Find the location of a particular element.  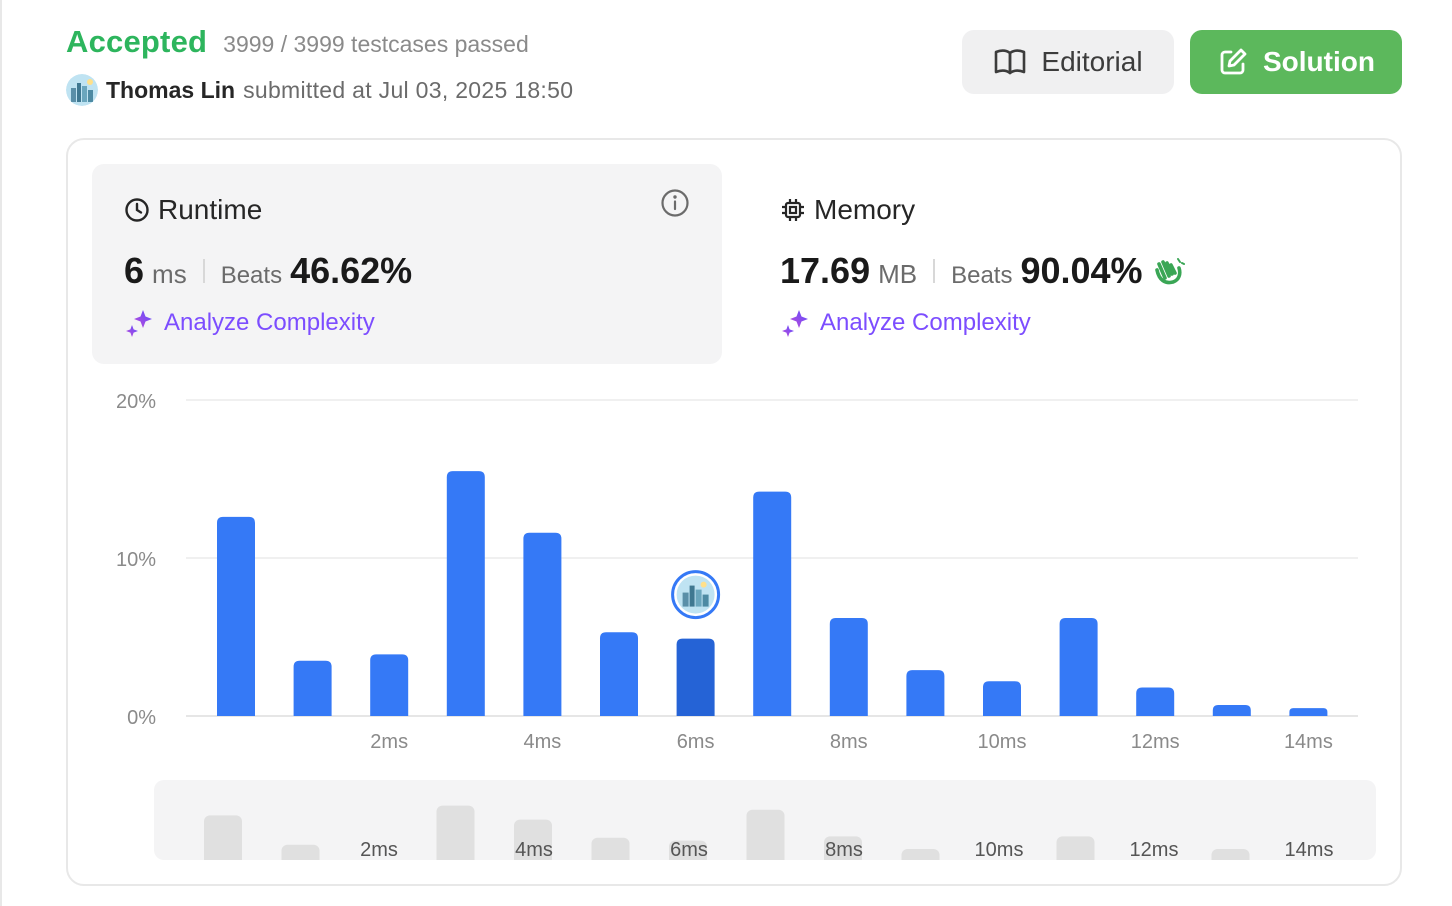

avatar-sun is located at coordinates (703, 584).